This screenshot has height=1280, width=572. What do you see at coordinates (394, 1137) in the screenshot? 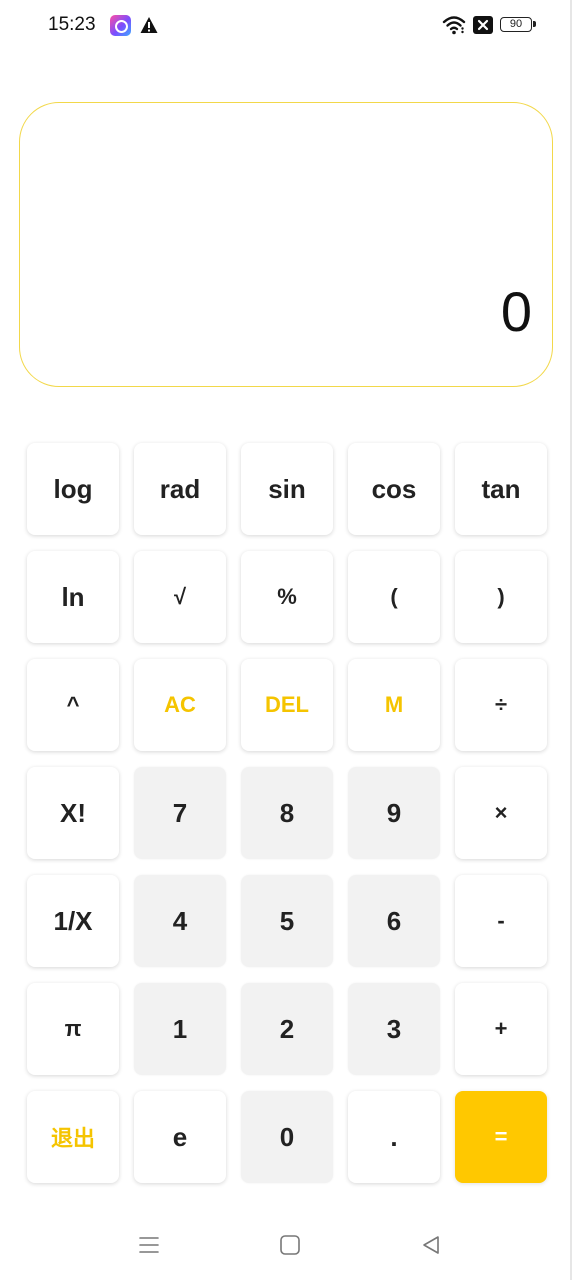
I see `decimal-point-button: .` at bounding box center [394, 1137].